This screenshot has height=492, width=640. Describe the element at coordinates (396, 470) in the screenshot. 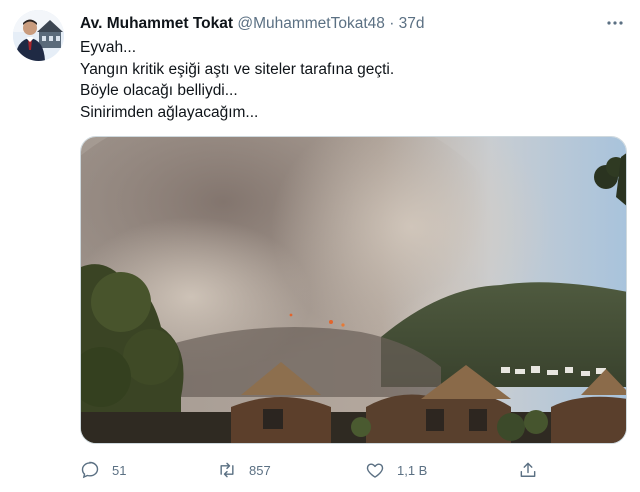

I see `like-button: 1,1 B` at that location.